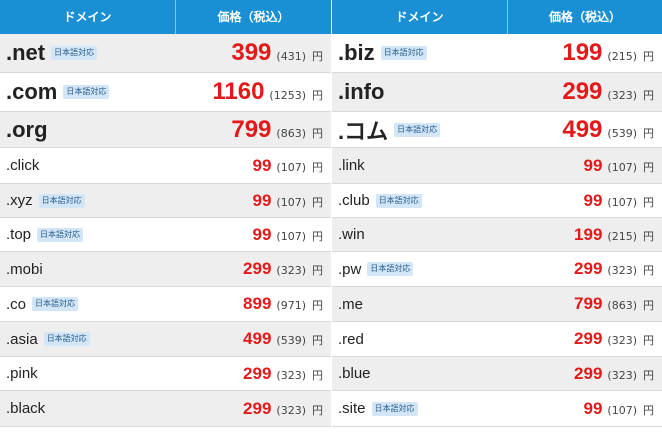 This screenshot has width=662, height=437. What do you see at coordinates (19, 234) in the screenshot?
I see `domain-name: .top` at bounding box center [19, 234].